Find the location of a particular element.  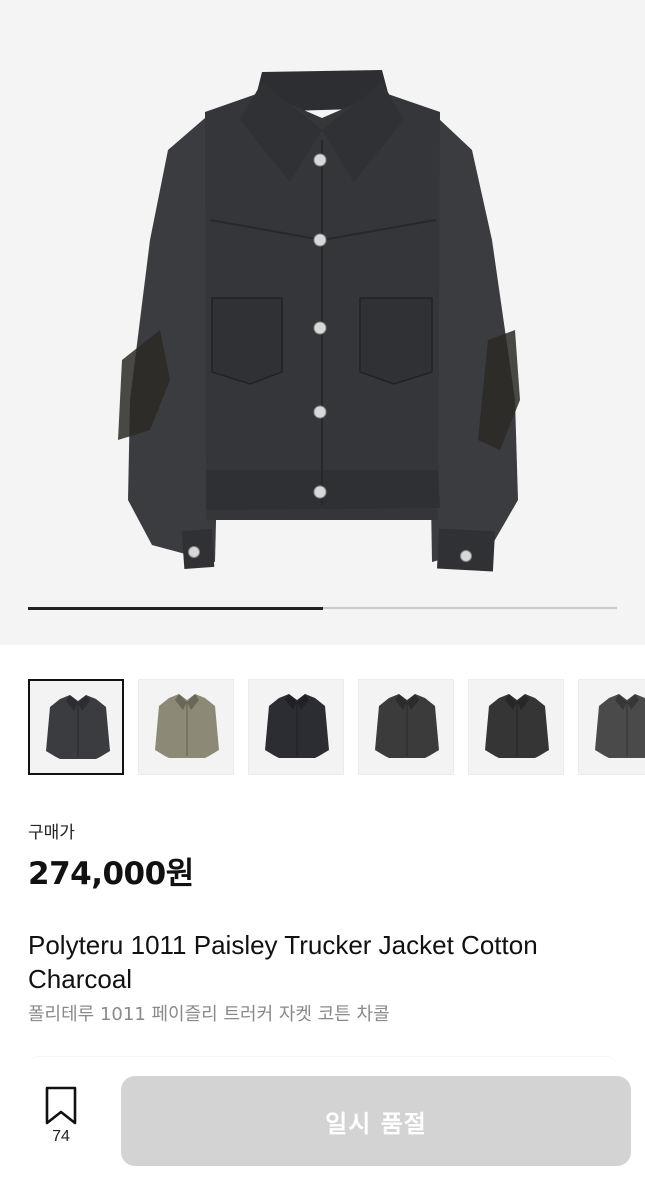

gallery-progress-fill is located at coordinates (175, 608).